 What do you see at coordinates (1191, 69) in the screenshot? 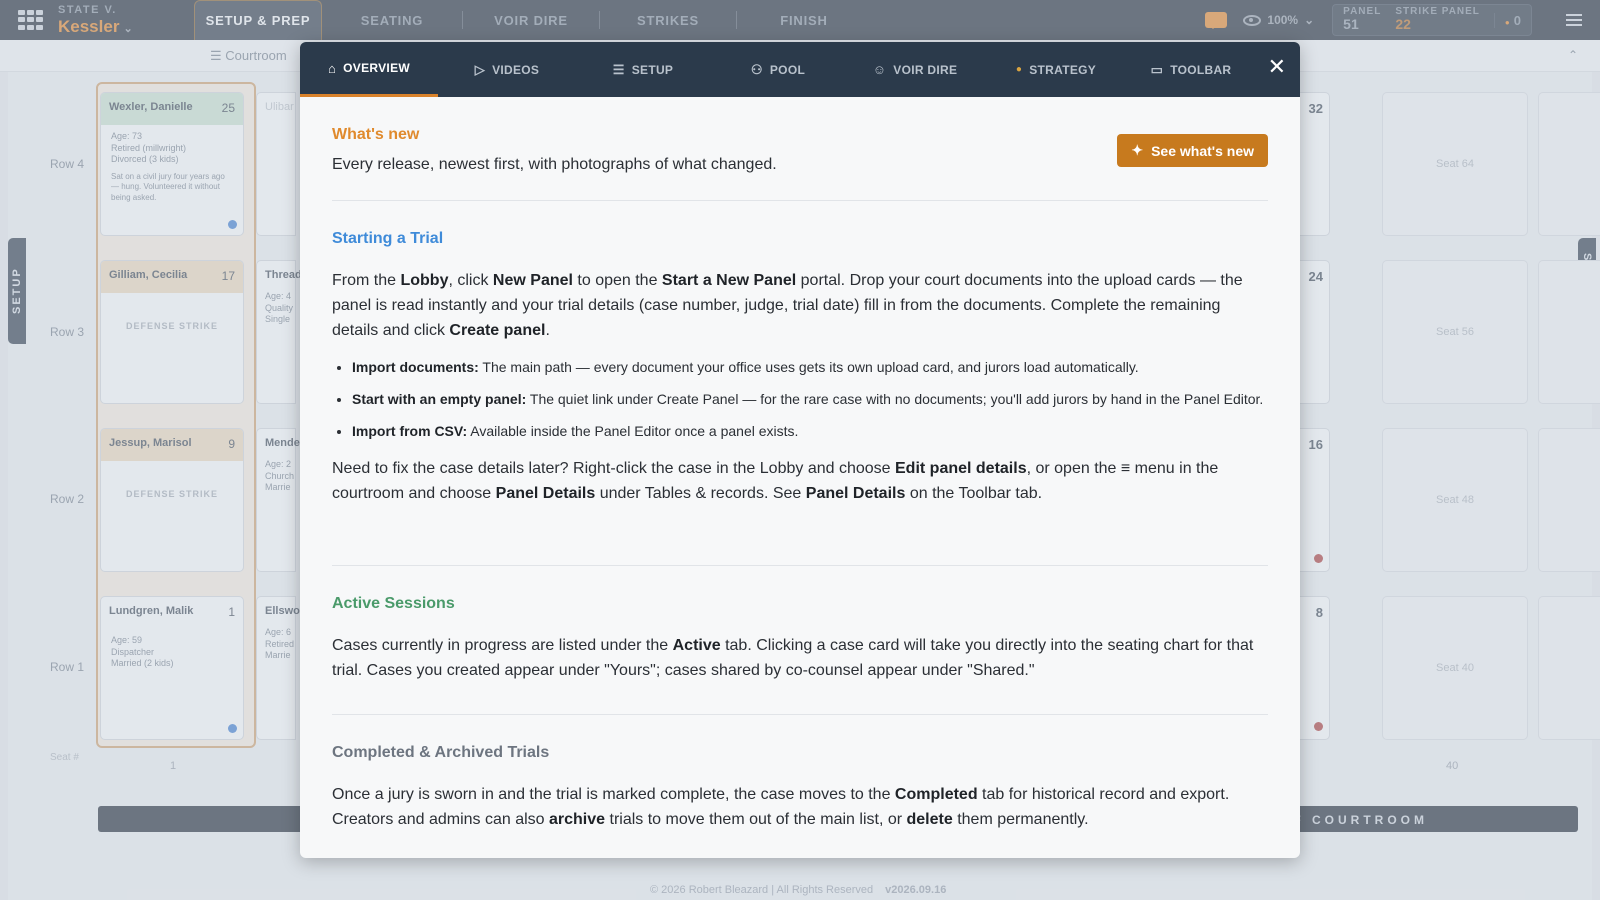
I see `tab-toolbar: ▭ TOOLBAR` at bounding box center [1191, 69].